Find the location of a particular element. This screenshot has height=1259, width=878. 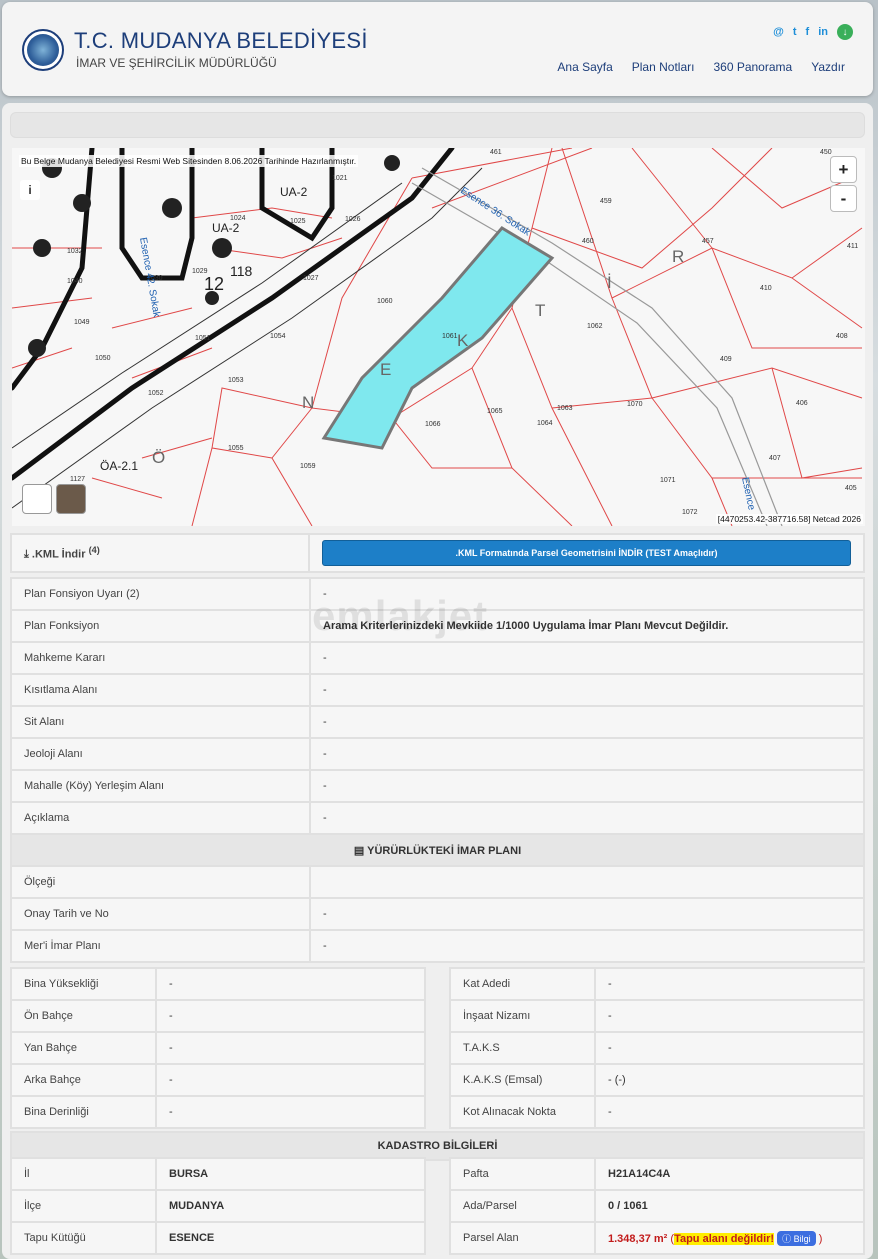

row-label: İnşaat Nizamı is located at coordinates (522, 1016).